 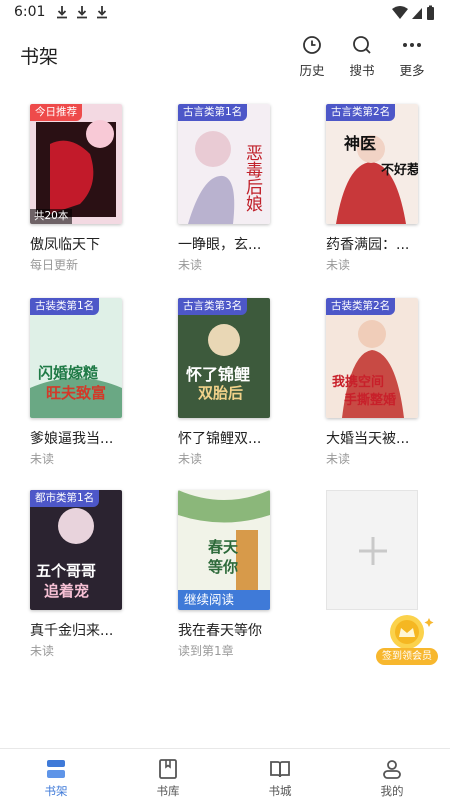 I want to click on tab-label: 书架, so click(x=56, y=791).